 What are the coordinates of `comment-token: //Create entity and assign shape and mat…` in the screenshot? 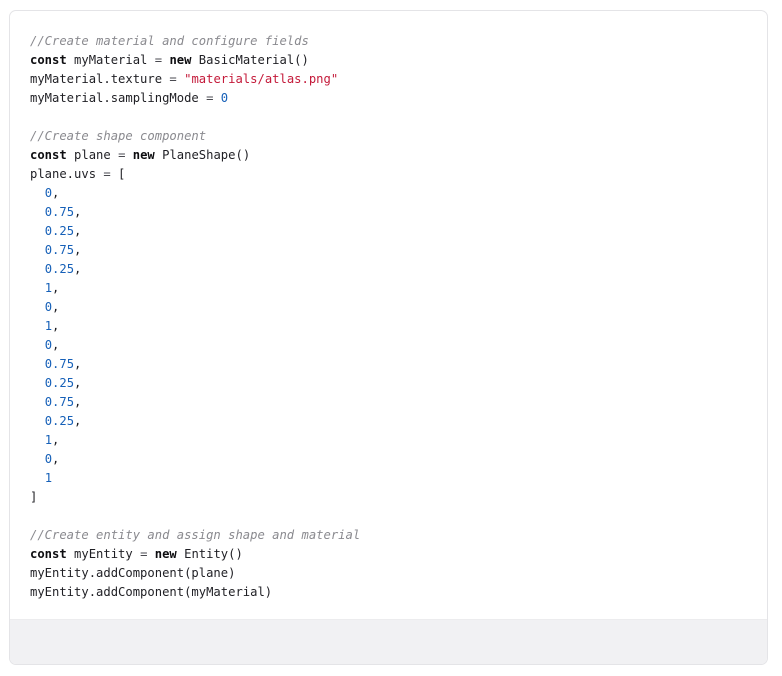 It's located at (195, 535).